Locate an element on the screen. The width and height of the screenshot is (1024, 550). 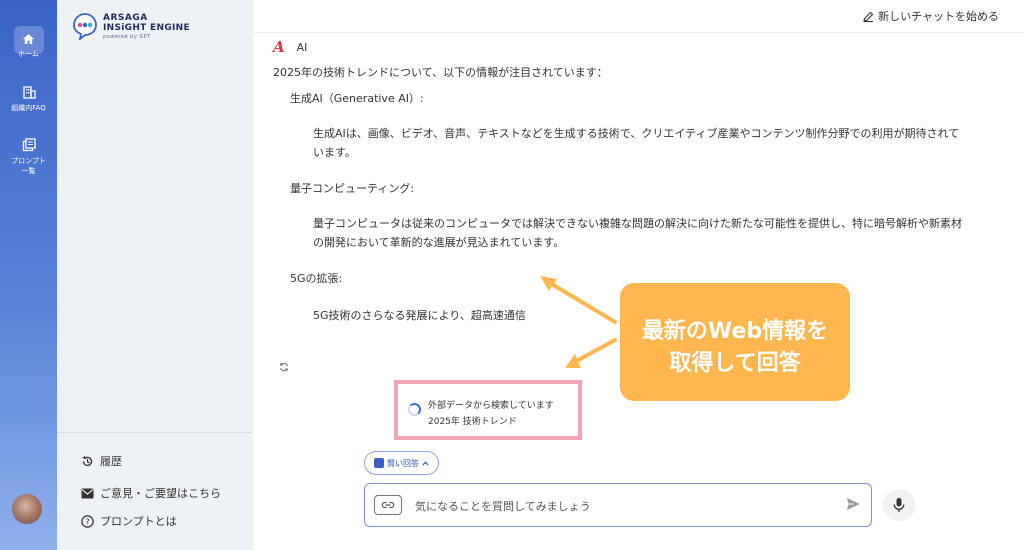
avatar is located at coordinates (27, 509).